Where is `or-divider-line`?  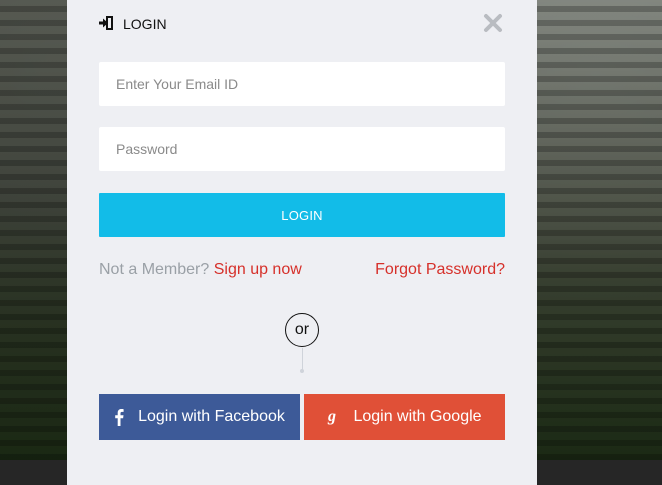 or-divider-line is located at coordinates (302, 359).